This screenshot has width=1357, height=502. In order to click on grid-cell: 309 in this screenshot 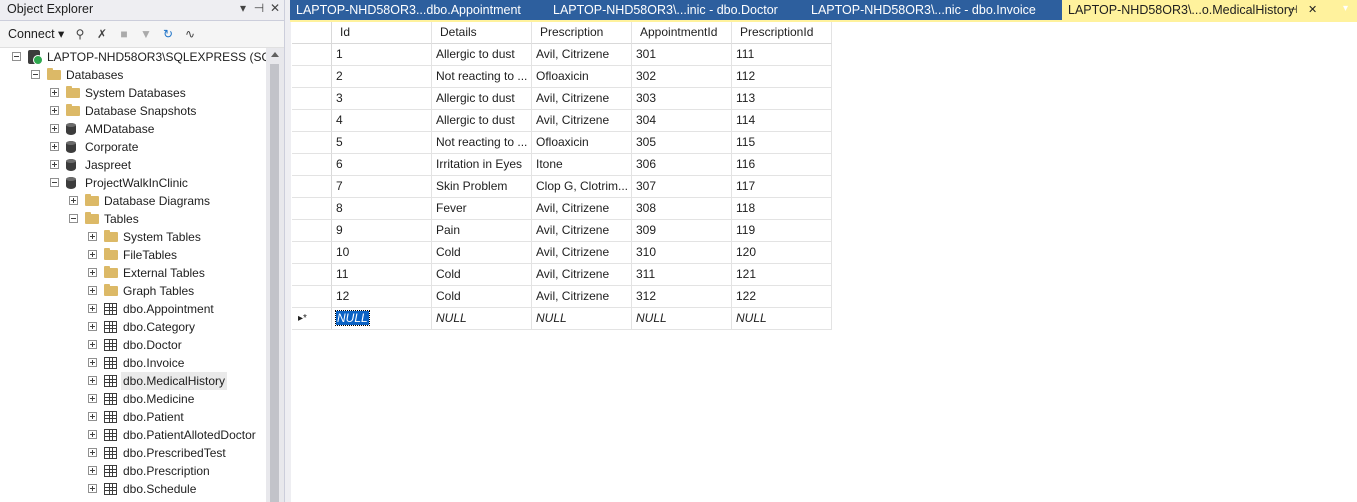, I will do `click(682, 231)`.